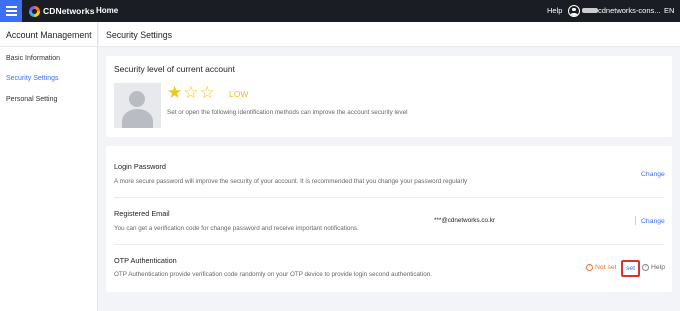  What do you see at coordinates (31, 99) in the screenshot?
I see `sidebar-item-personal-setting: Personal Setting` at bounding box center [31, 99].